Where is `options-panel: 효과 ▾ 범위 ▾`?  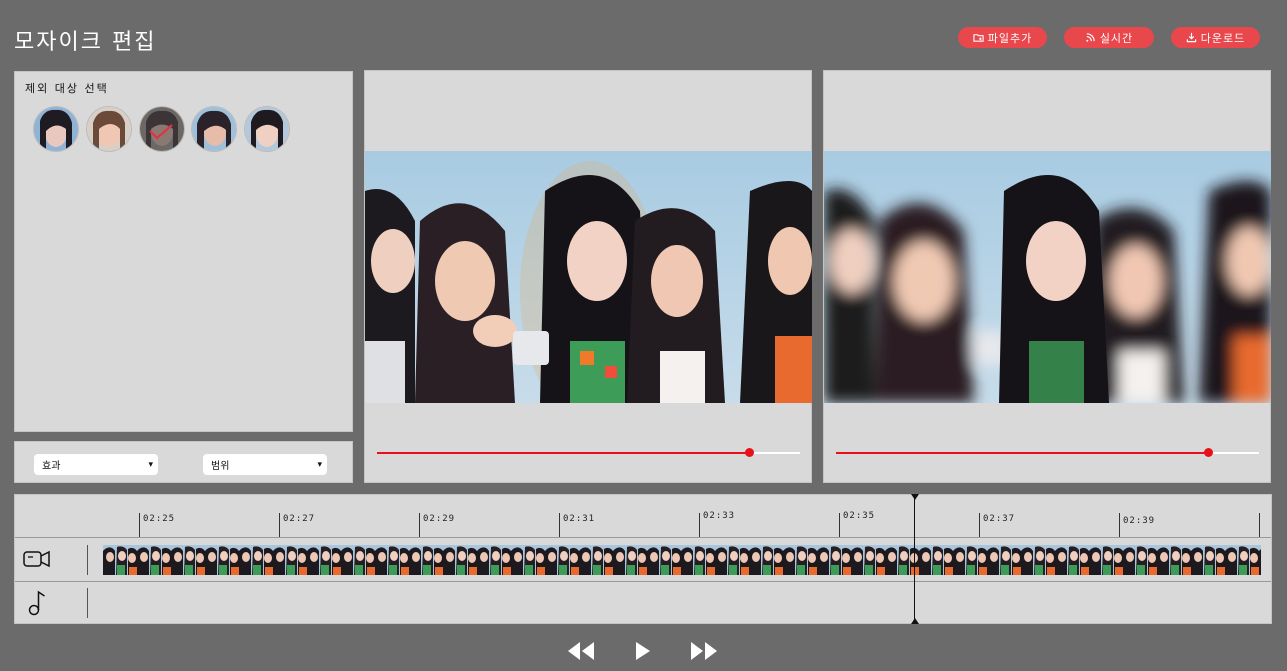
options-panel: 효과 ▾ 범위 ▾ is located at coordinates (183, 462).